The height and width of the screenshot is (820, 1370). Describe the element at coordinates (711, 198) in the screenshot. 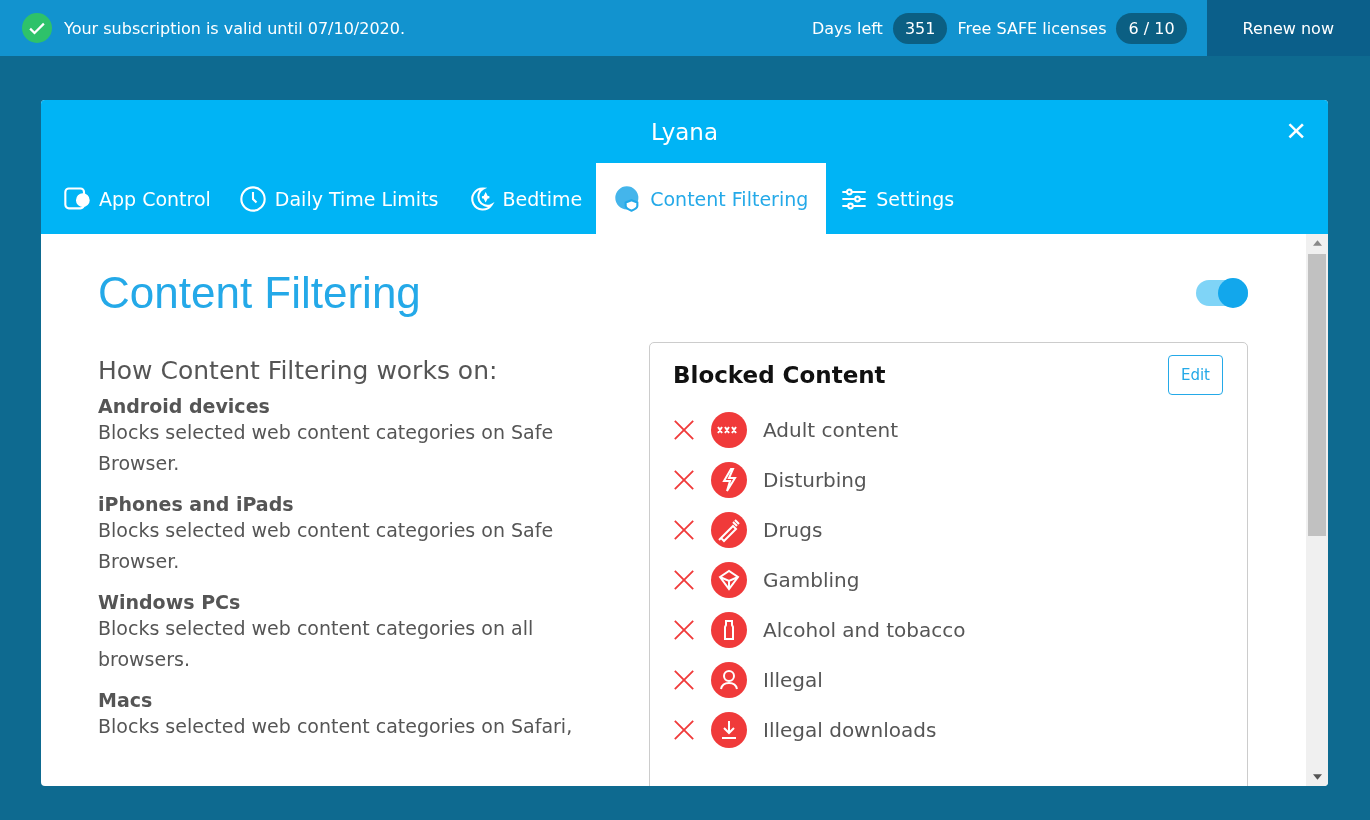

I see `tab: Content Filtering` at that location.